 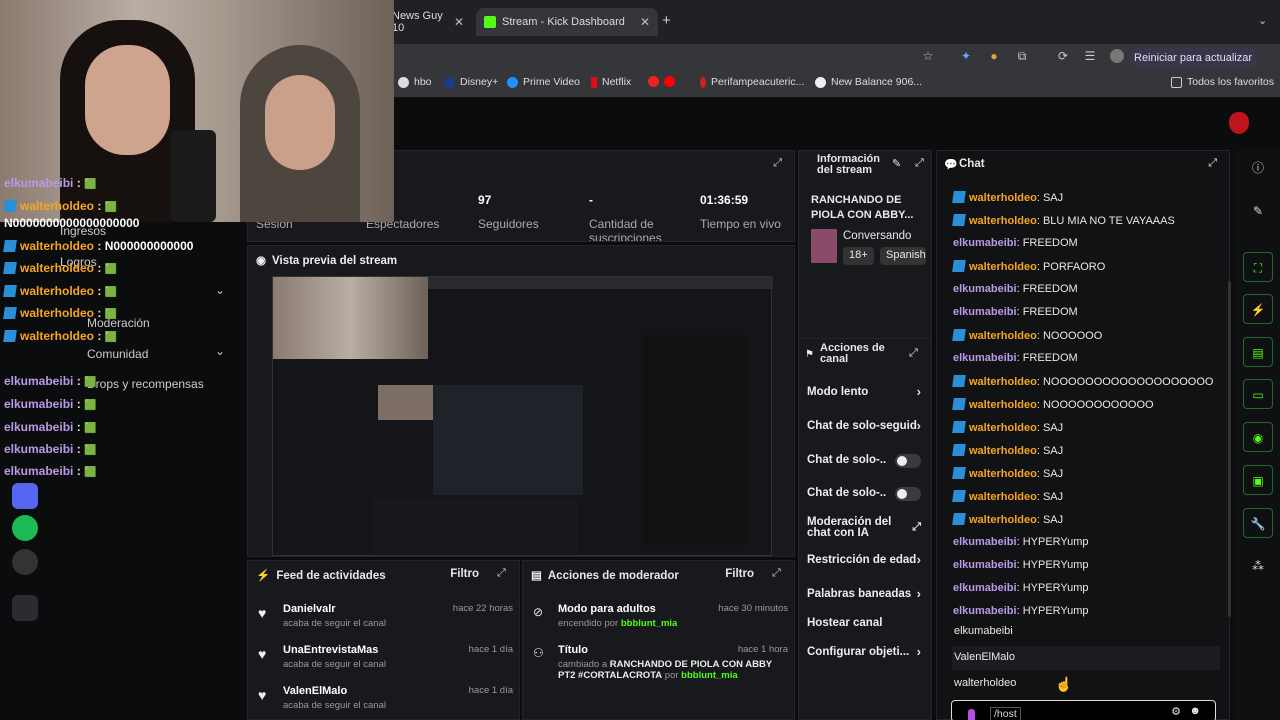 I want to click on bolt-icon: ⚡, so click(x=1258, y=309).